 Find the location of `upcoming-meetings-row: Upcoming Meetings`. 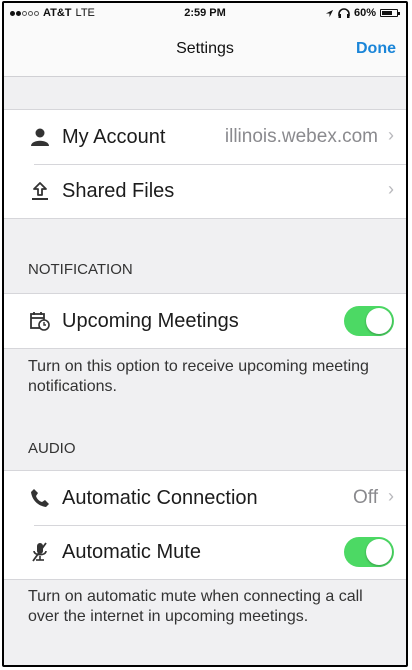

upcoming-meetings-row: Upcoming Meetings is located at coordinates (205, 321).